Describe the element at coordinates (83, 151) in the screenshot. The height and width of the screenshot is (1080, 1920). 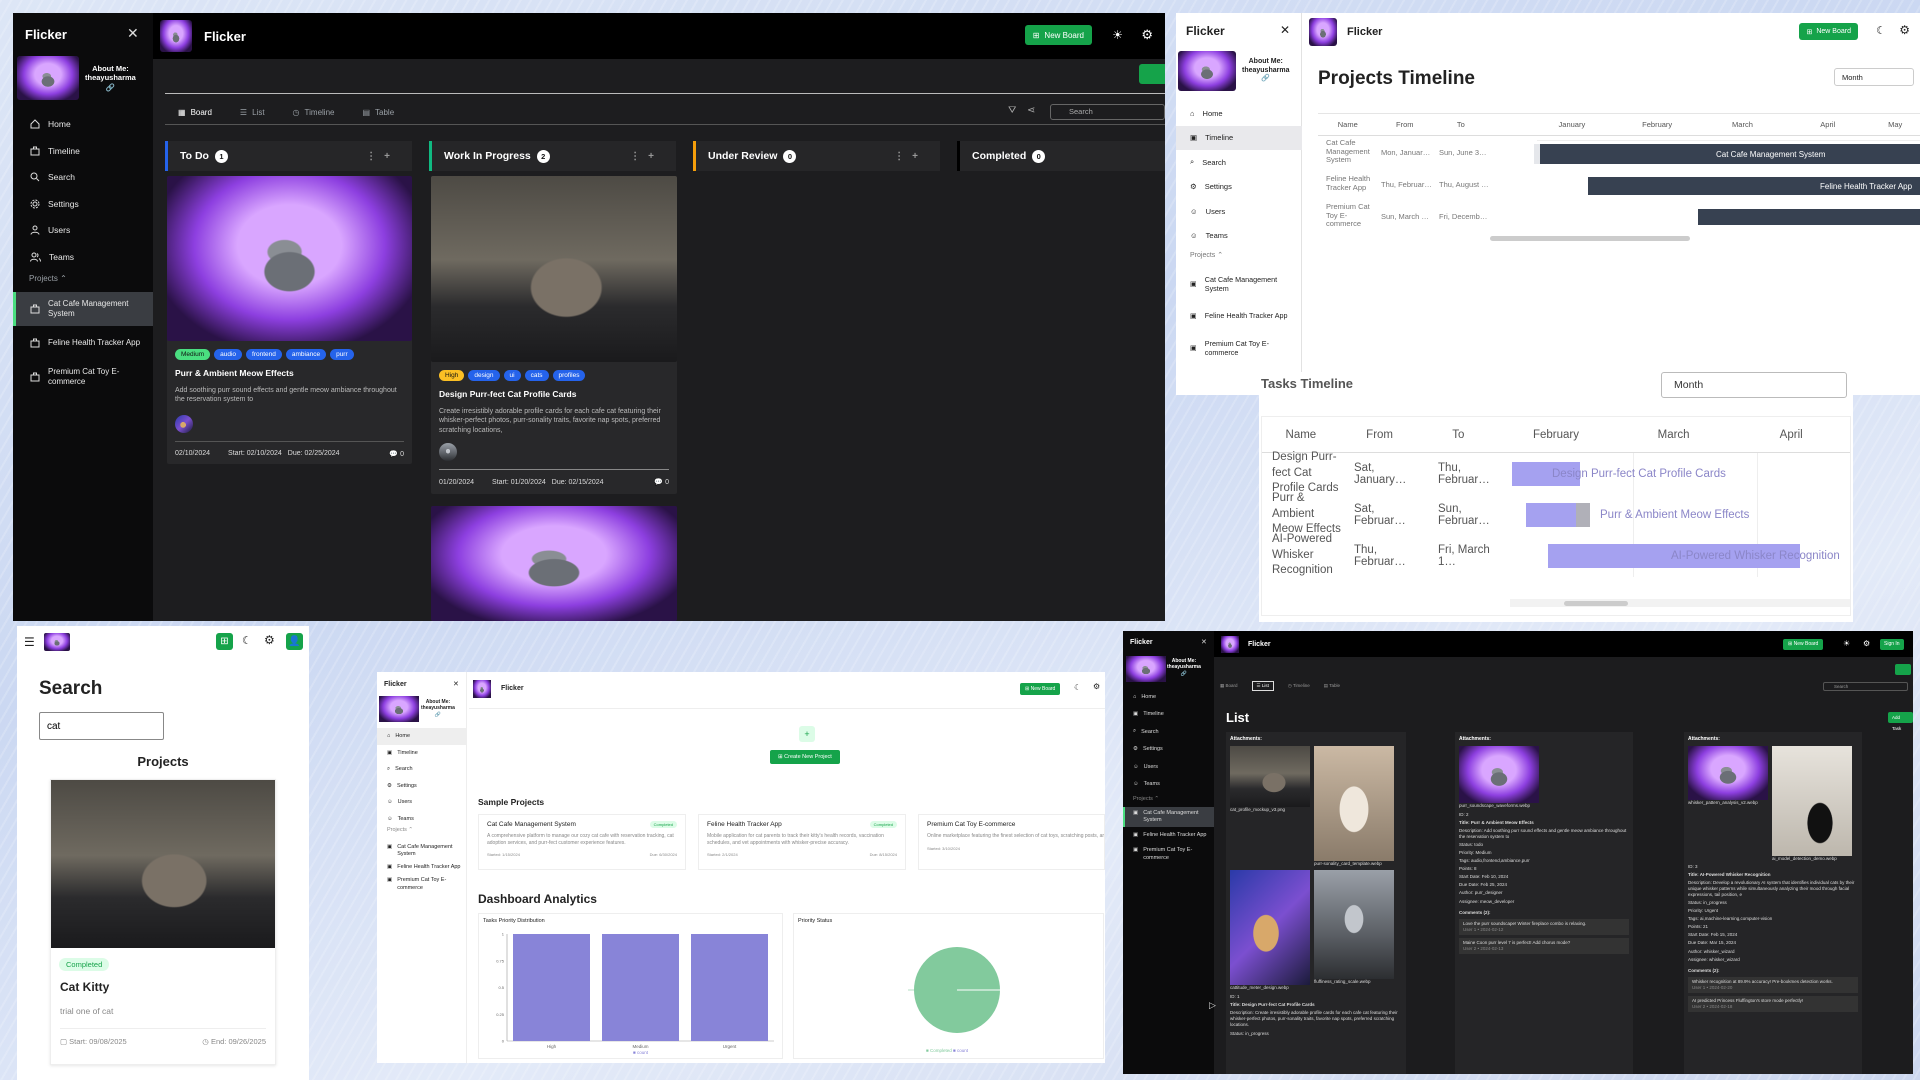
I see `sidebar-item-timeline: Timeline` at that location.